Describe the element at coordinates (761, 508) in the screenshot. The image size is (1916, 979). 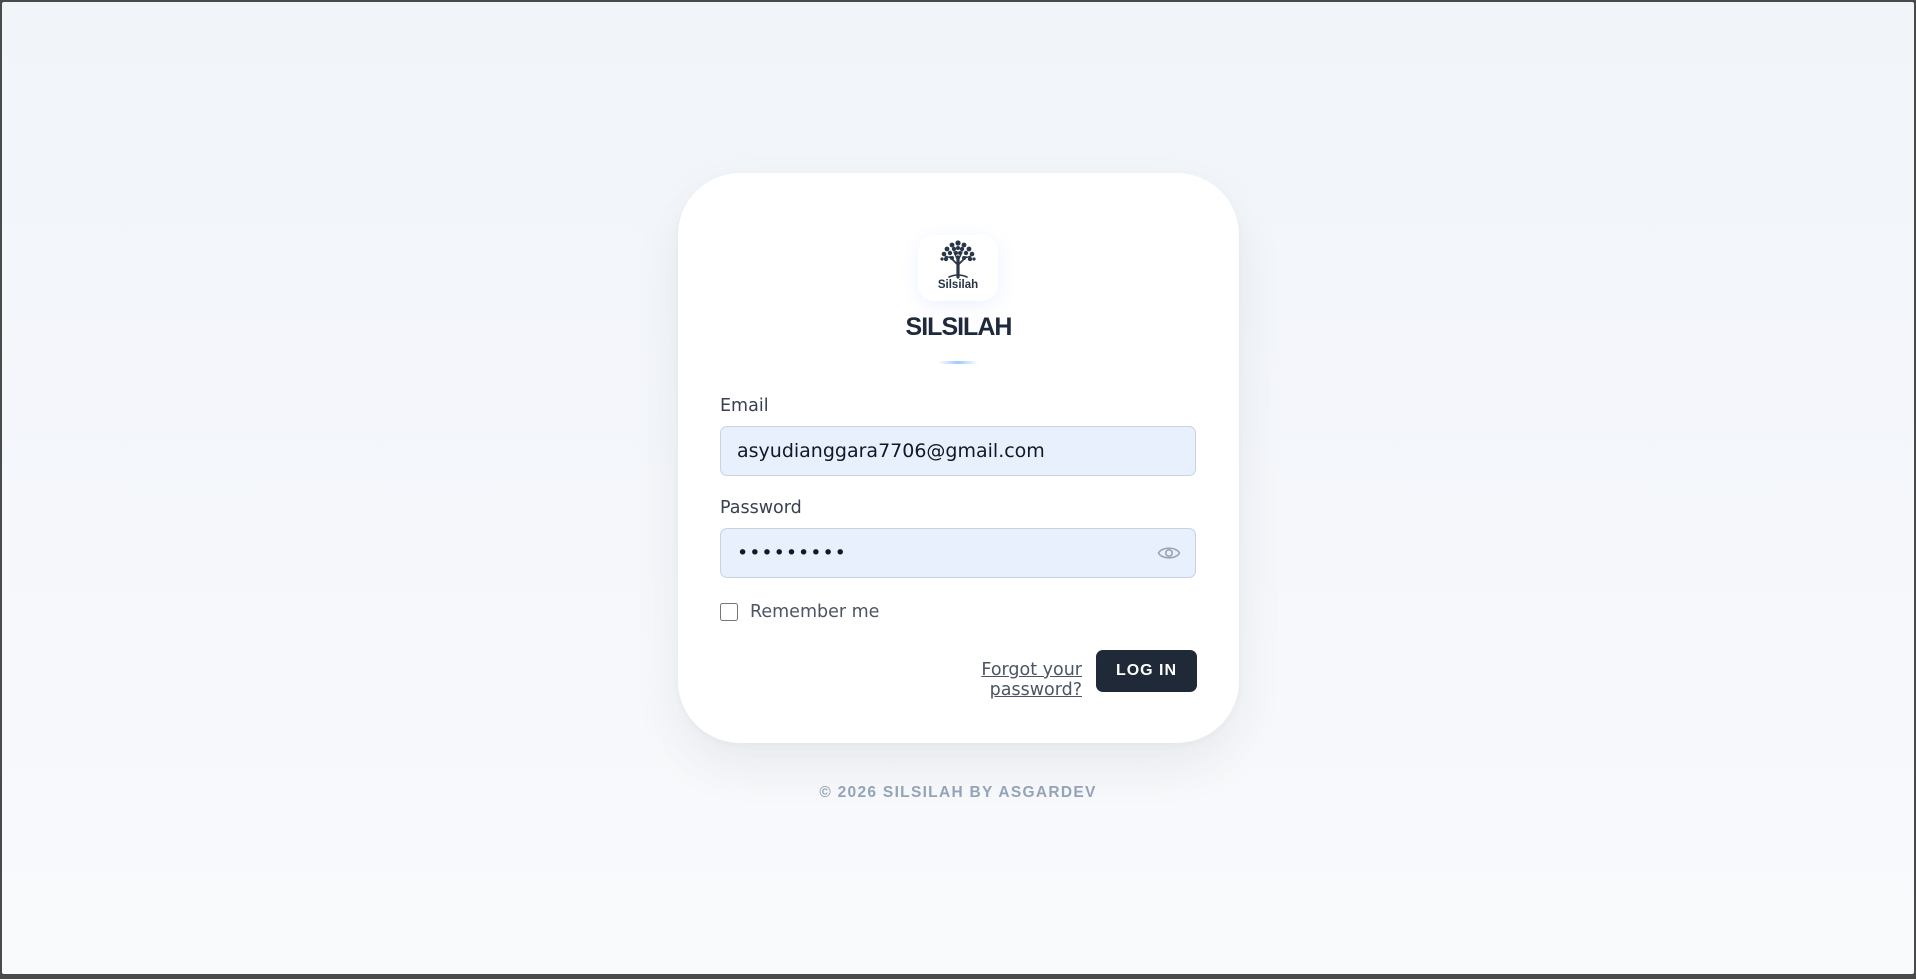
I see `password-label: Password` at that location.